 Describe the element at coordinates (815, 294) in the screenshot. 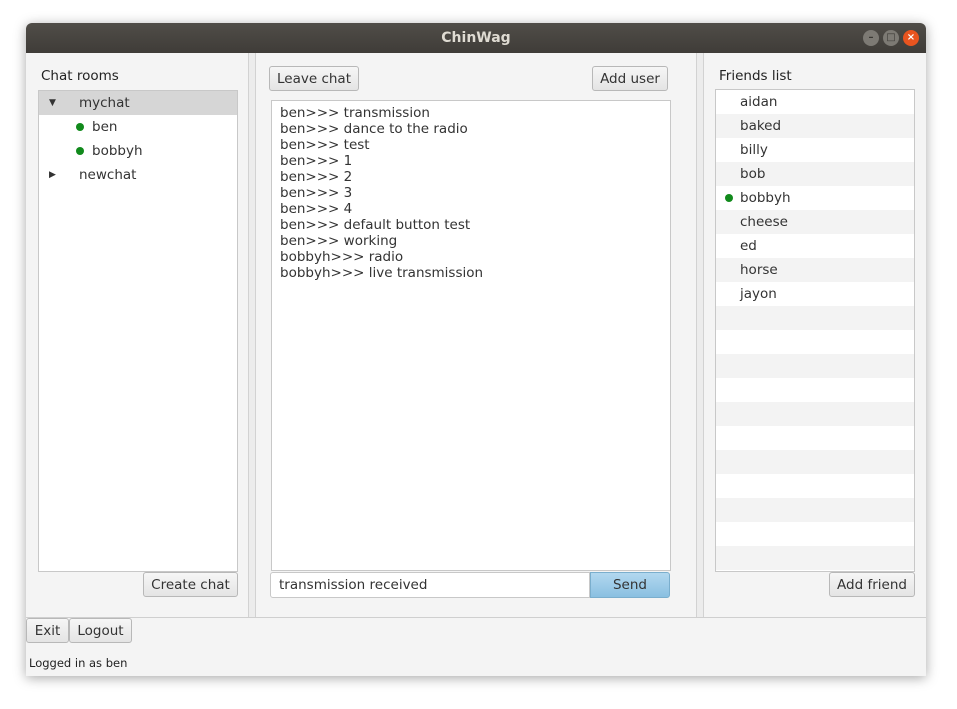

I see `friend-item: jayon` at that location.